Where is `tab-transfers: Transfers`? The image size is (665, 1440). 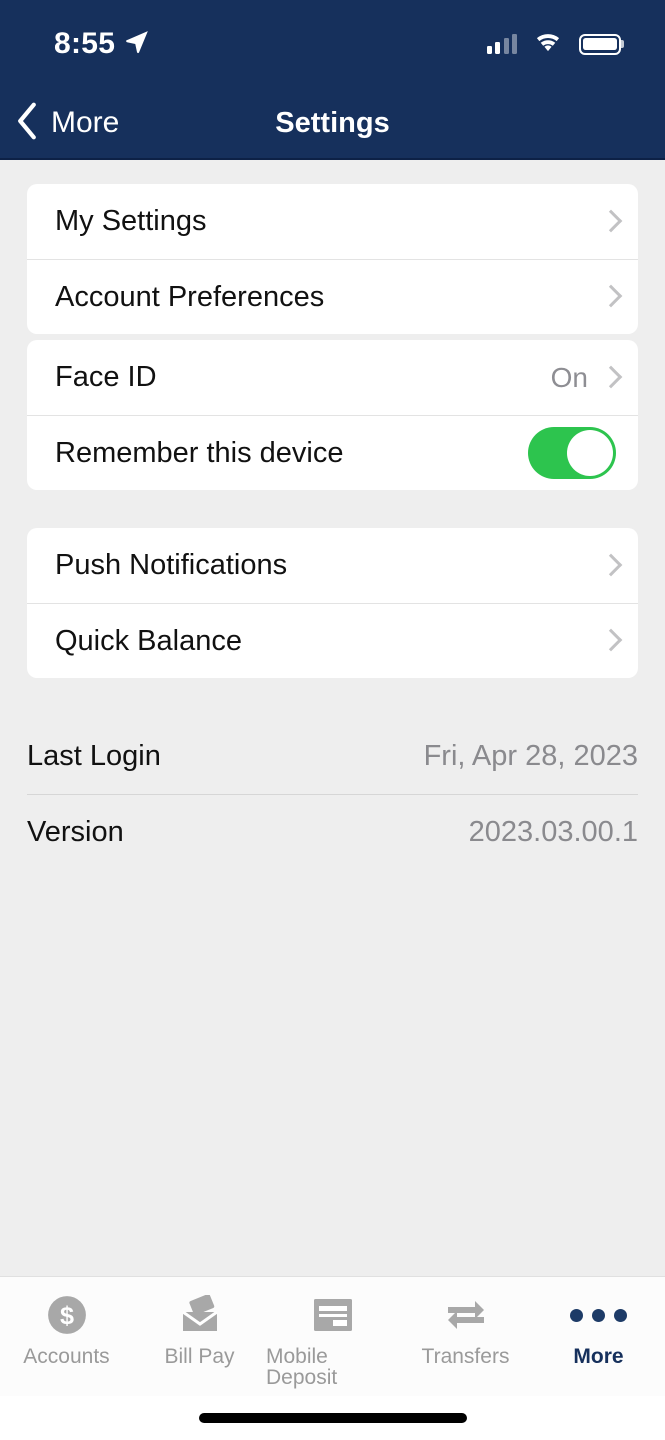 tab-transfers: Transfers is located at coordinates (465, 1330).